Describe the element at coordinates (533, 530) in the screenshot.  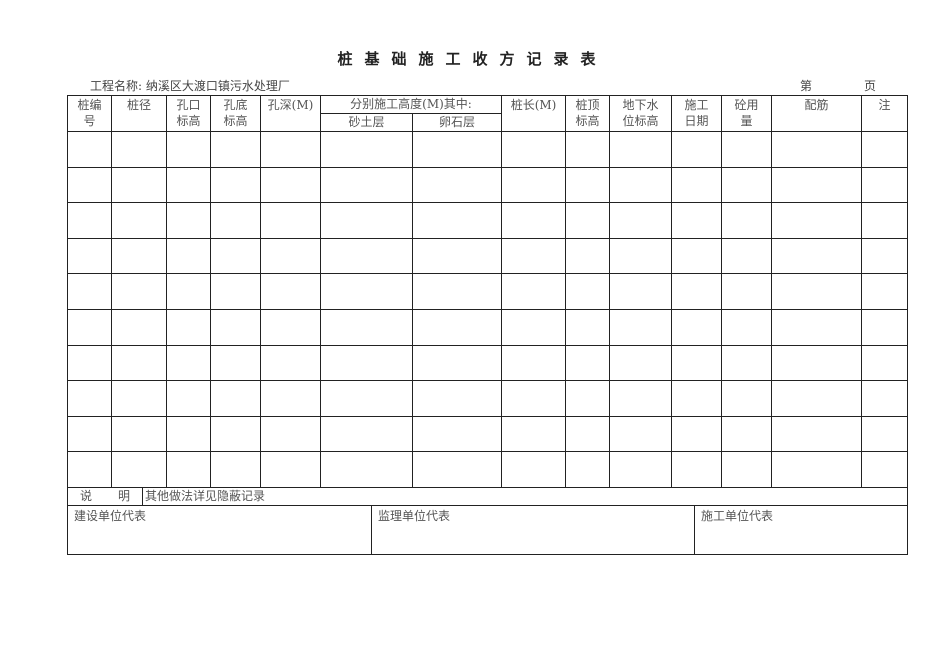
I see `supervisor-representative: 监理单位代表` at that location.